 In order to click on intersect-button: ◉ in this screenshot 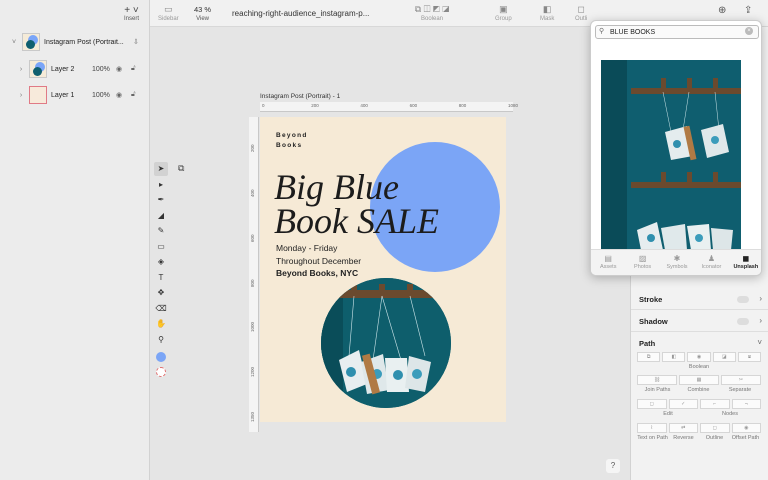, I will do `click(699, 357)`.